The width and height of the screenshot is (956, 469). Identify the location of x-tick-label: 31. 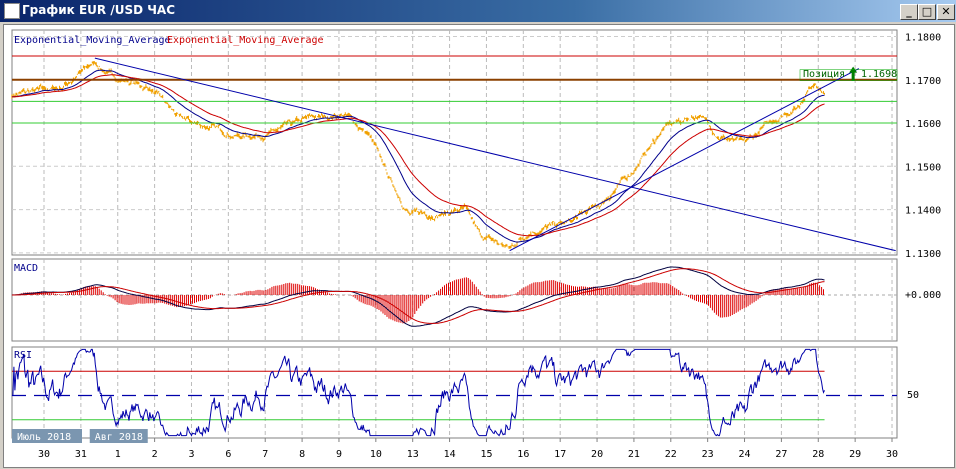
(81, 454).